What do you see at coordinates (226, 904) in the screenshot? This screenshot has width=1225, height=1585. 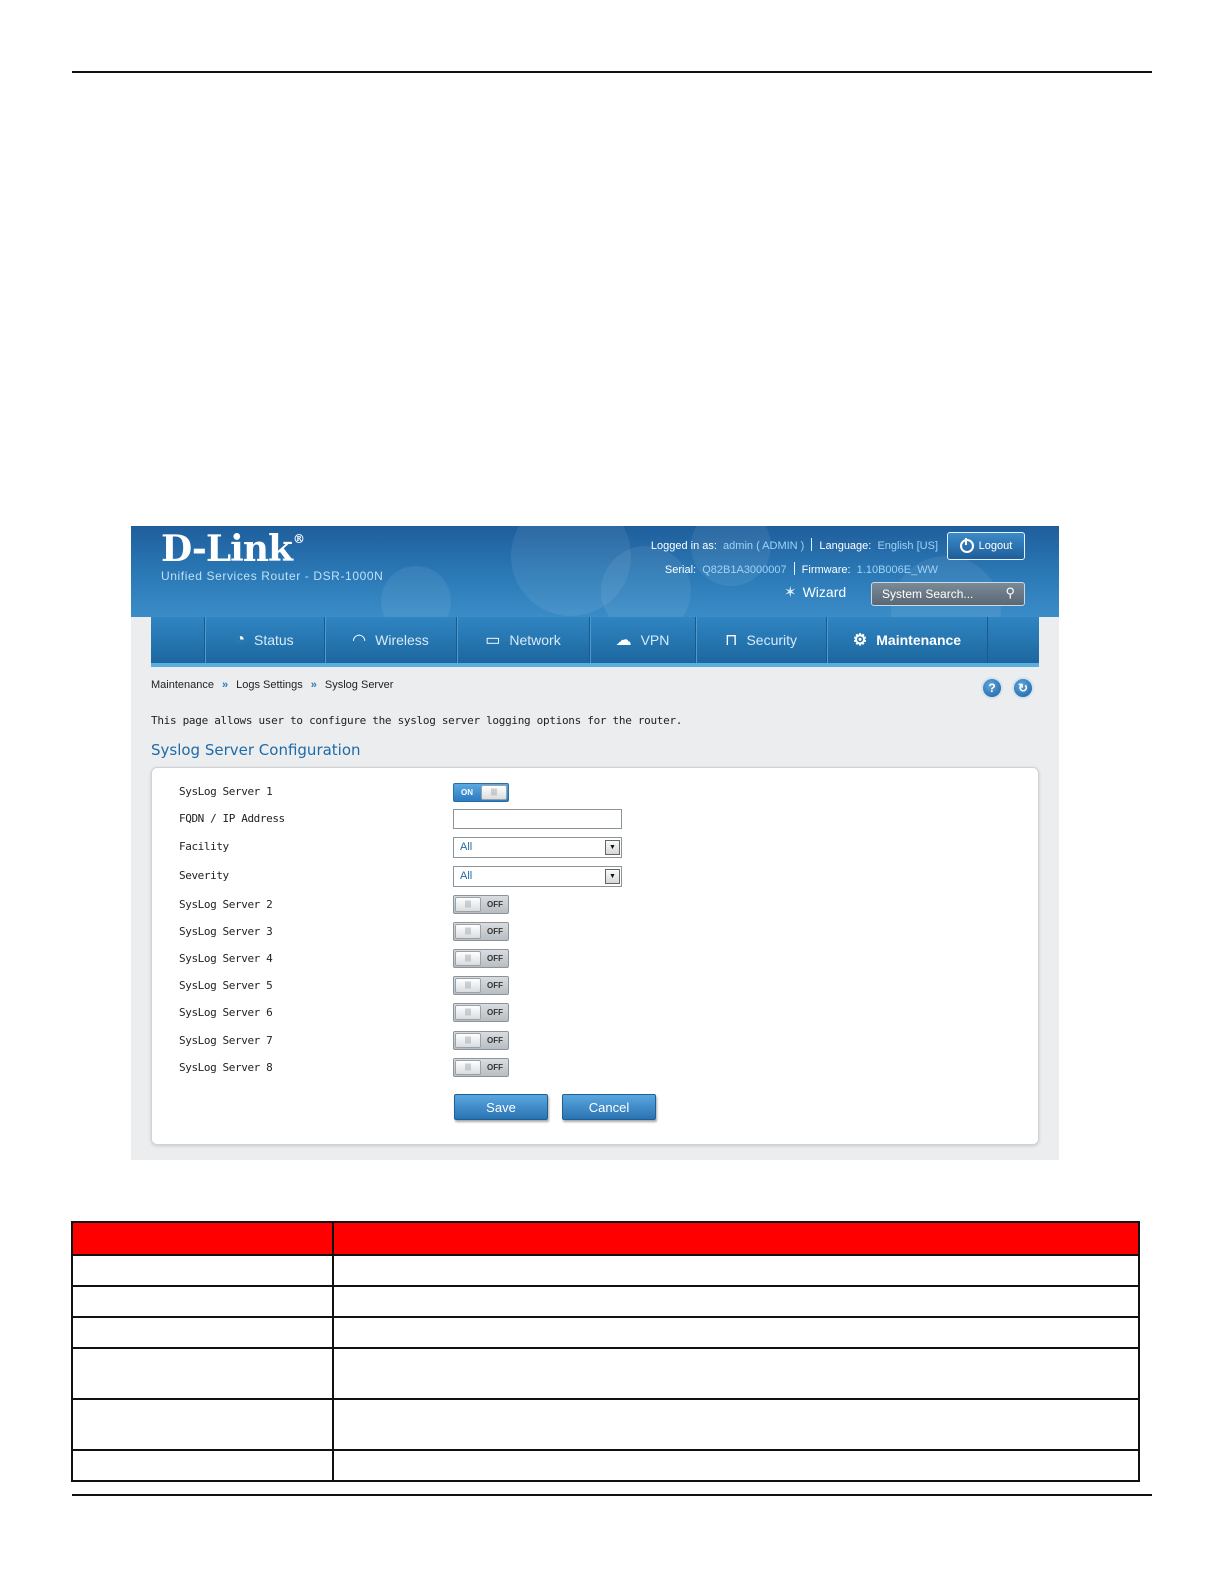 I see `field-label-server-2: SysLog Server 2` at bounding box center [226, 904].